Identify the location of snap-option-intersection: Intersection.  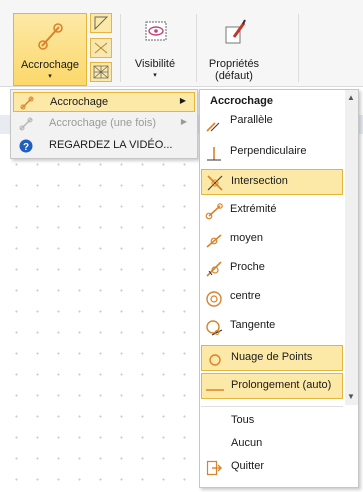
(272, 182).